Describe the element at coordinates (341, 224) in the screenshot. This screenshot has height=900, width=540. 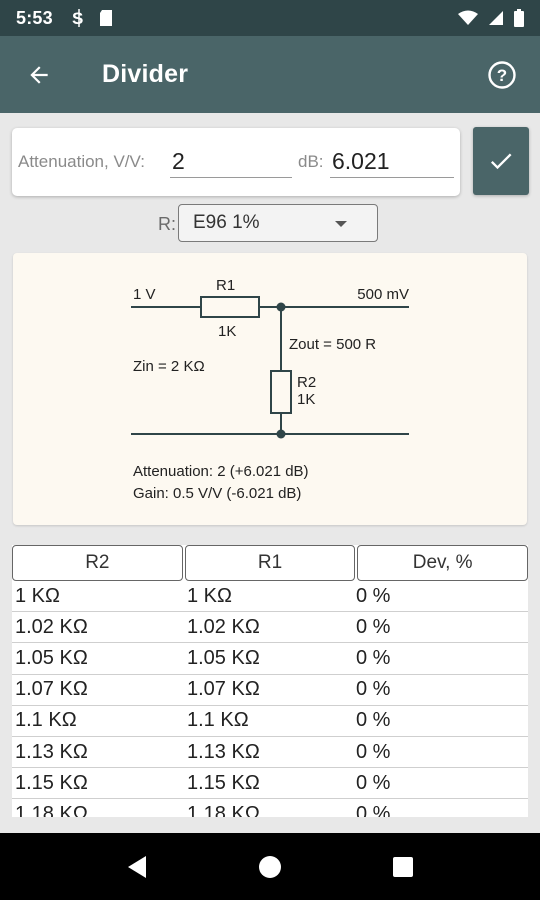
I see `dropdown-arrow-icon` at that location.